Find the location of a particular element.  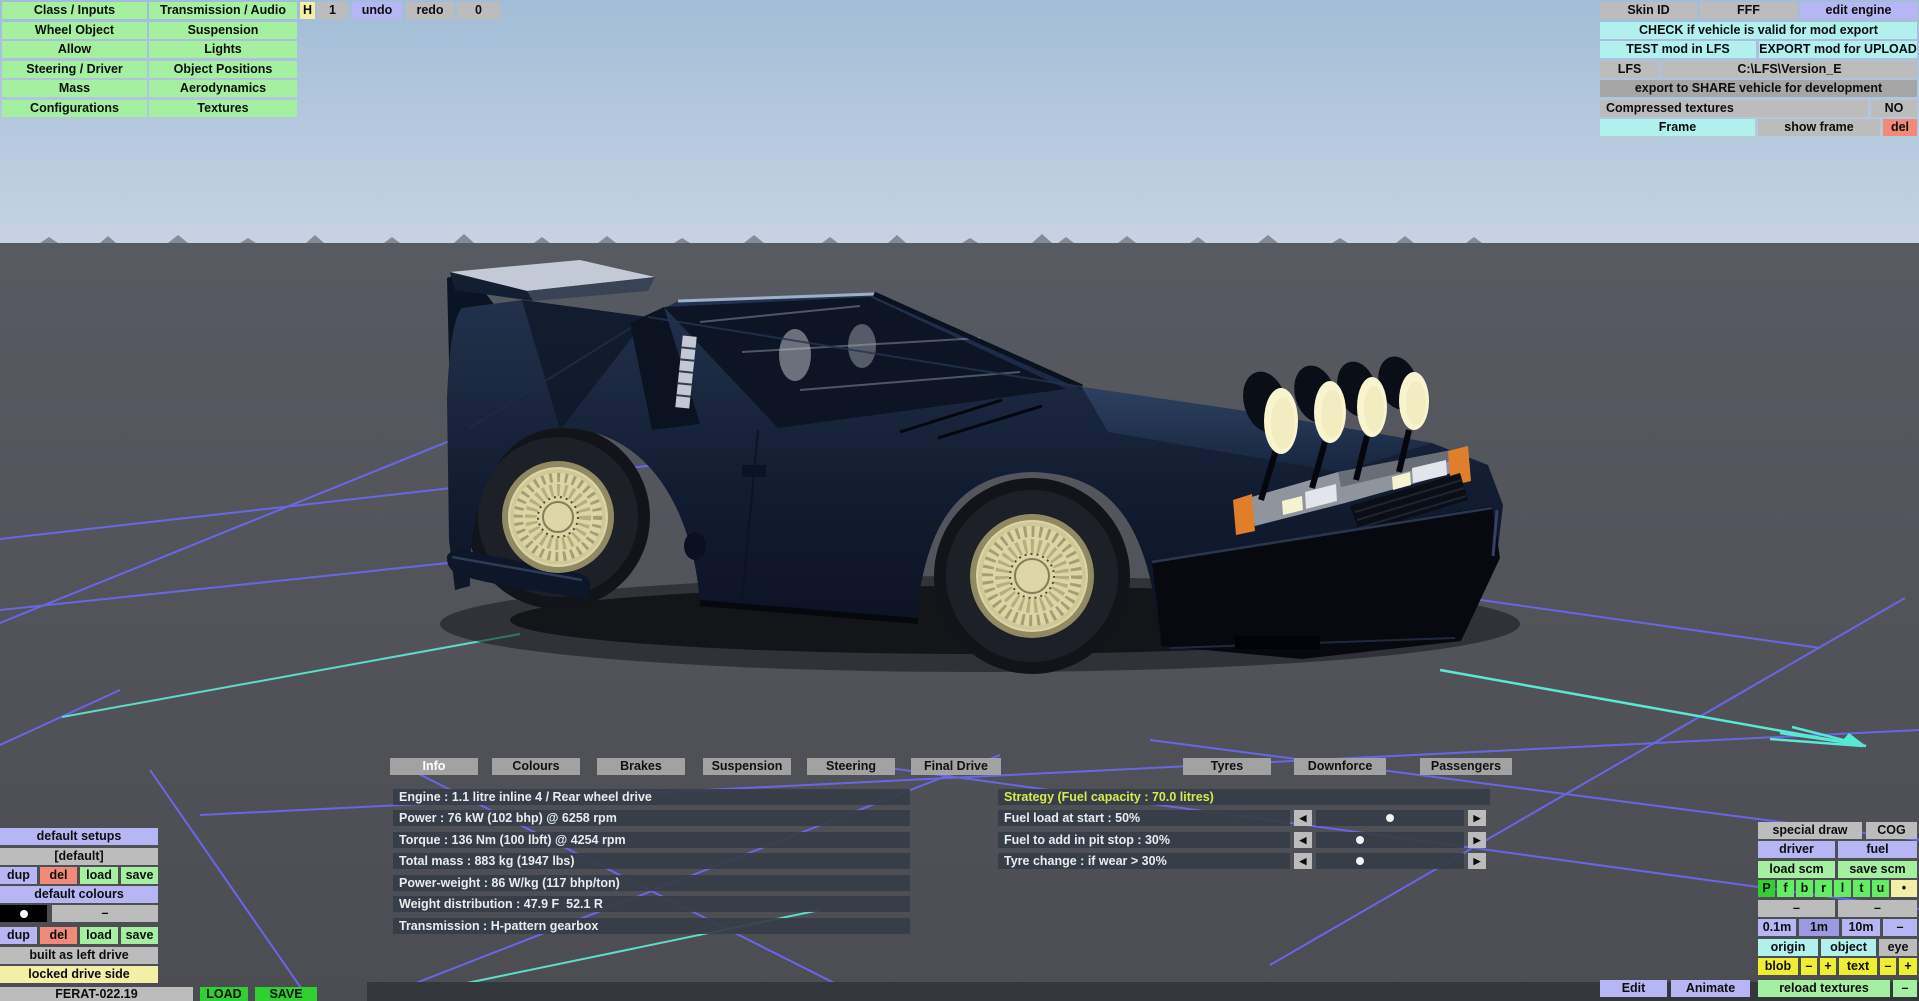

lfs-path-value: C:\LFS\Version_E is located at coordinates (1789, 69).